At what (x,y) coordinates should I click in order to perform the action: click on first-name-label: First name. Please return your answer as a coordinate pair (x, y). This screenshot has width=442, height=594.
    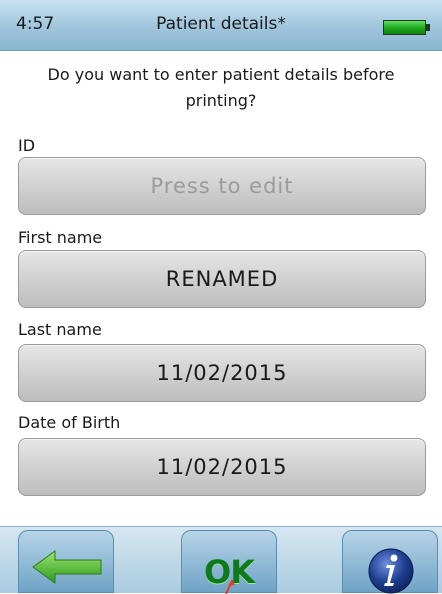
    Looking at the image, I should click on (60, 237).